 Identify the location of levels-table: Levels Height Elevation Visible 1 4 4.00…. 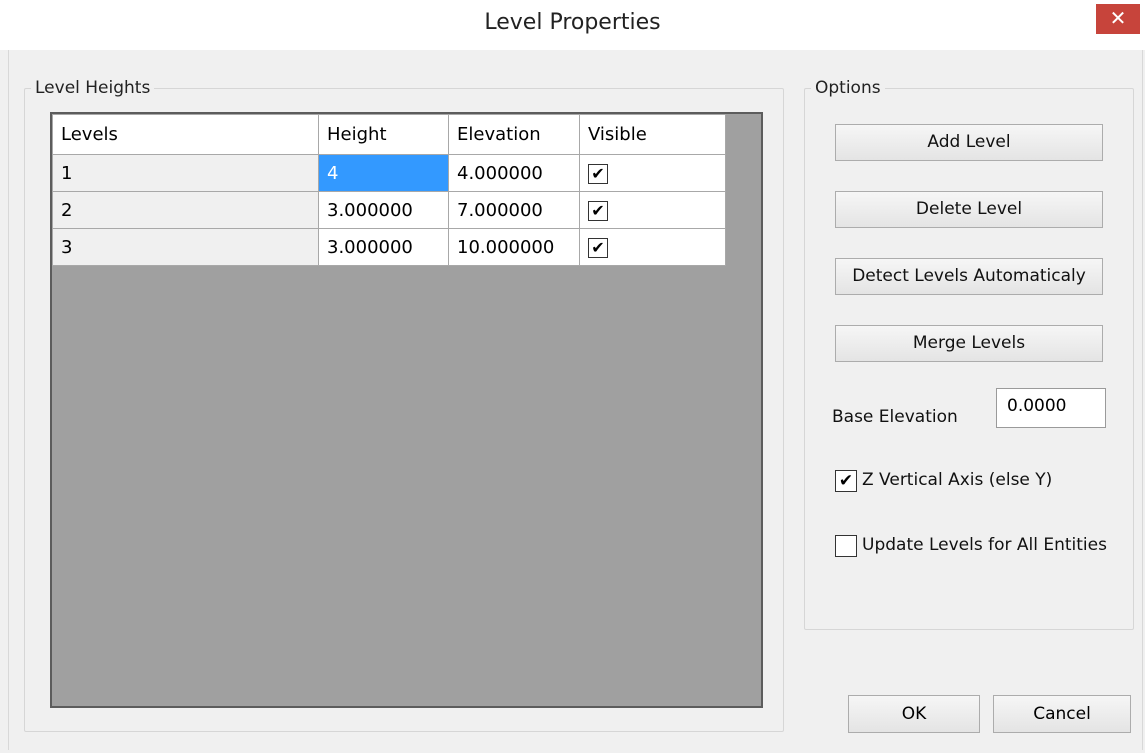
(389, 190).